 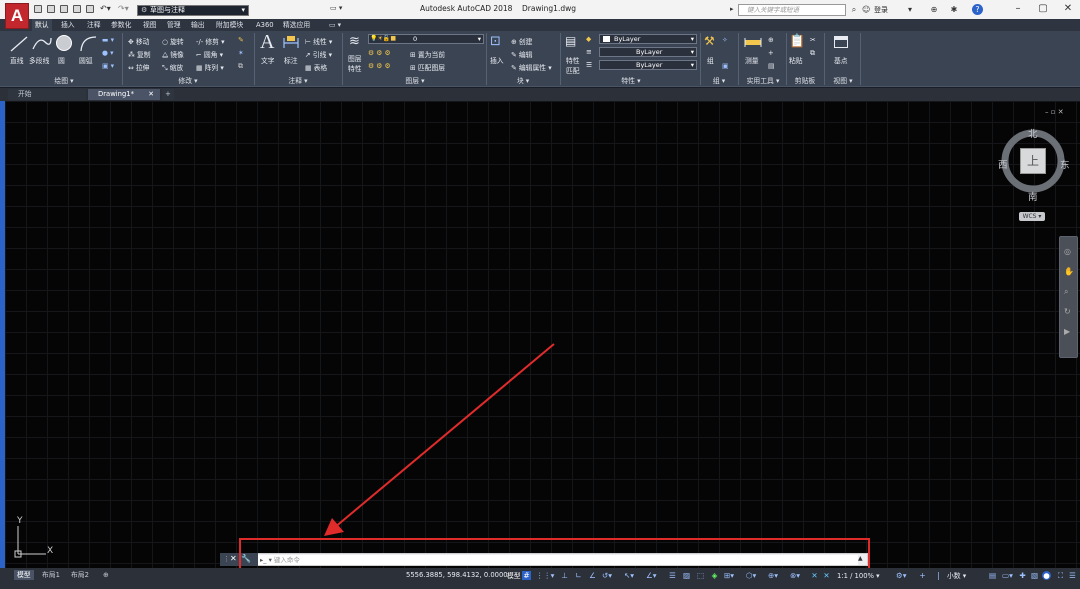 I want to click on undo-icon: ↶▾, so click(x=105, y=8).